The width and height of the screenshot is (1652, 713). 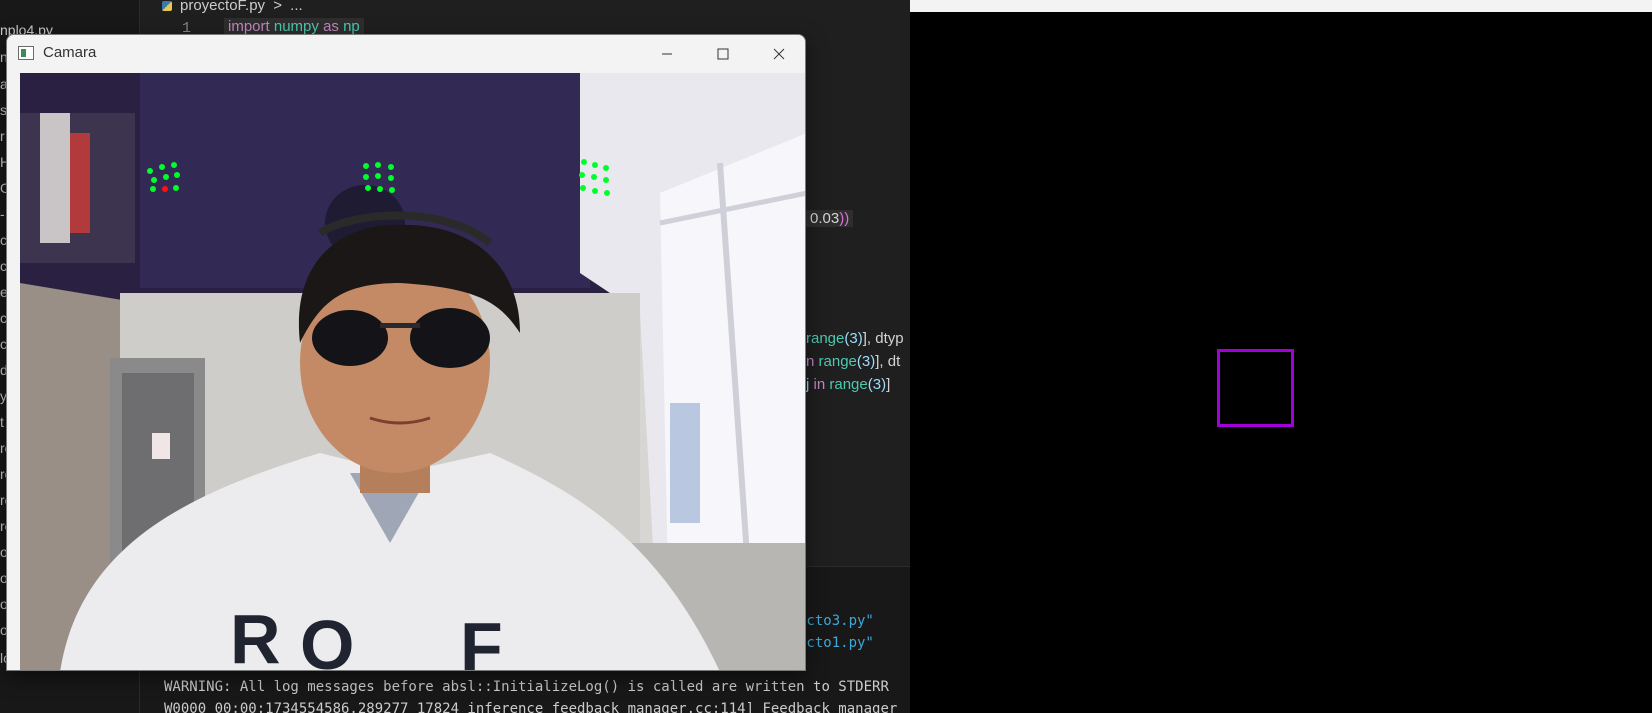 What do you see at coordinates (1255, 388) in the screenshot?
I see `purple-square-marker` at bounding box center [1255, 388].